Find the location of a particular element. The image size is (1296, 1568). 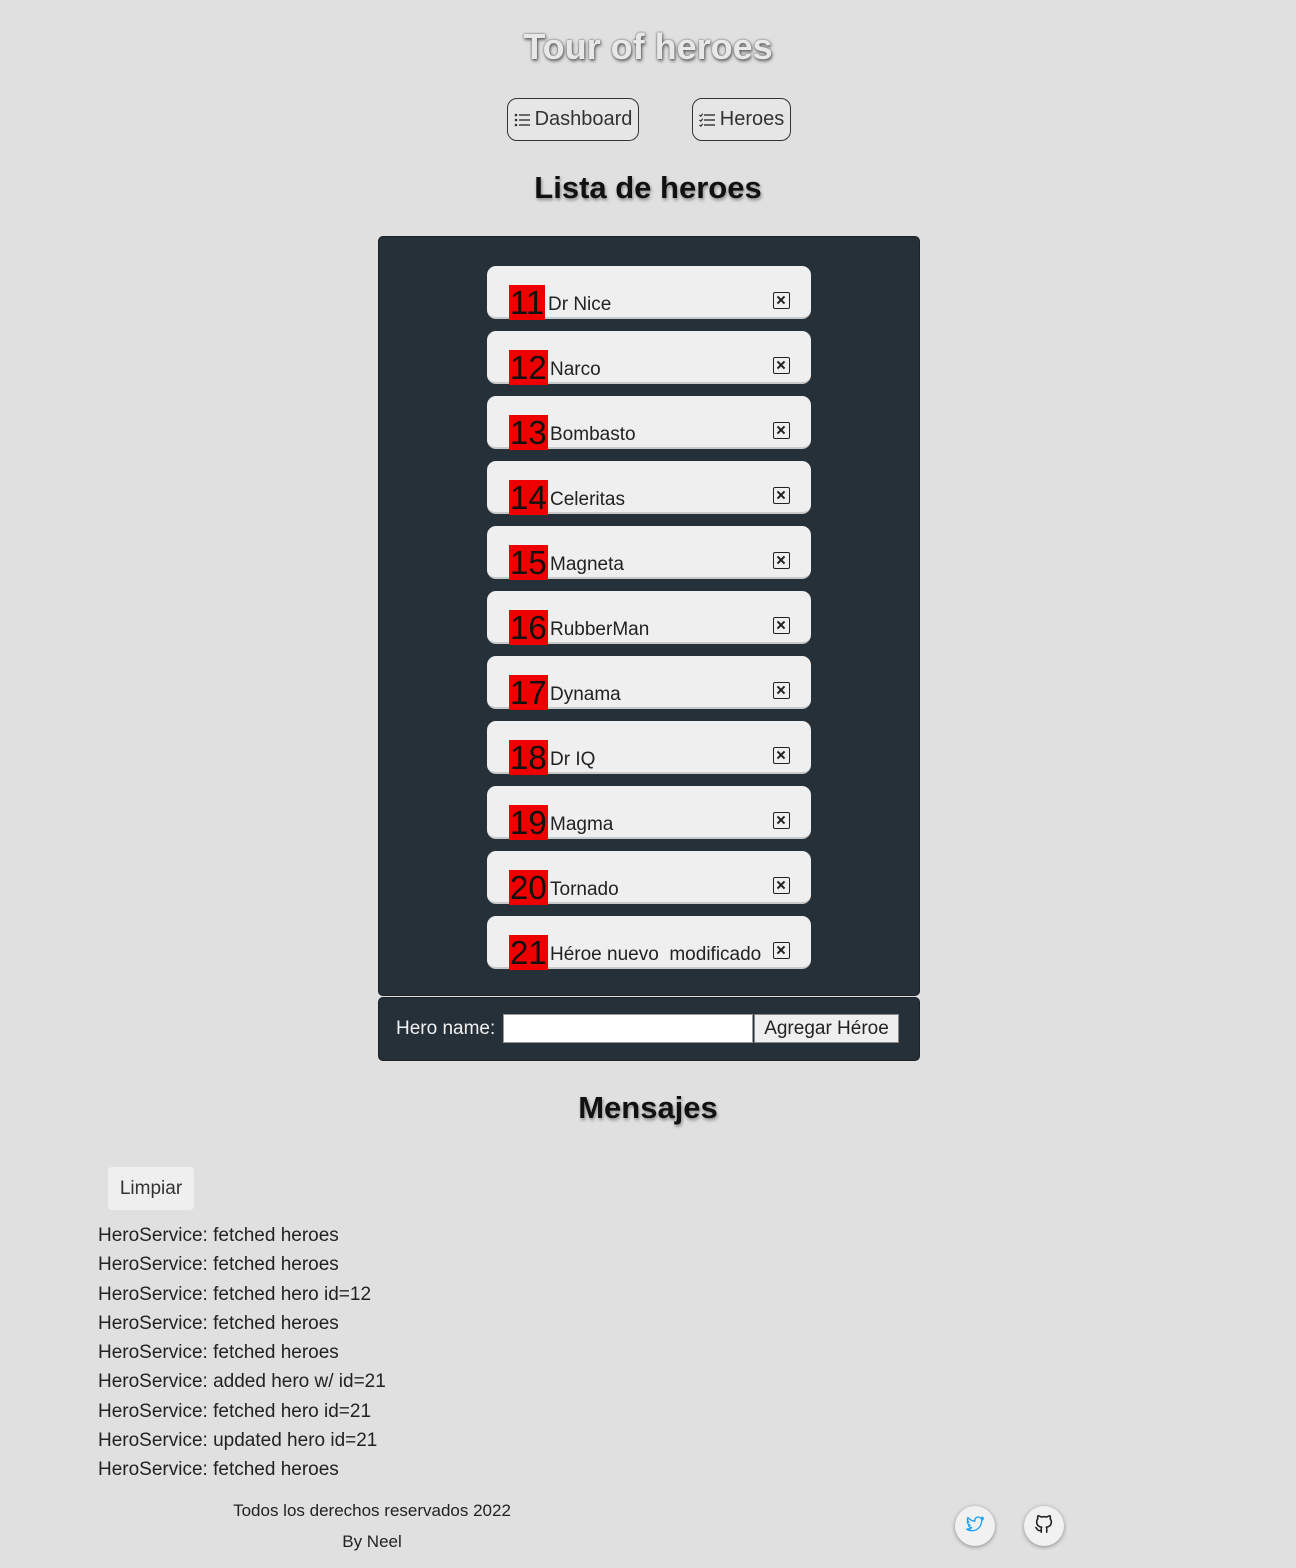

message-item: HeroService: fetched hero id=21 is located at coordinates (235, 1411).